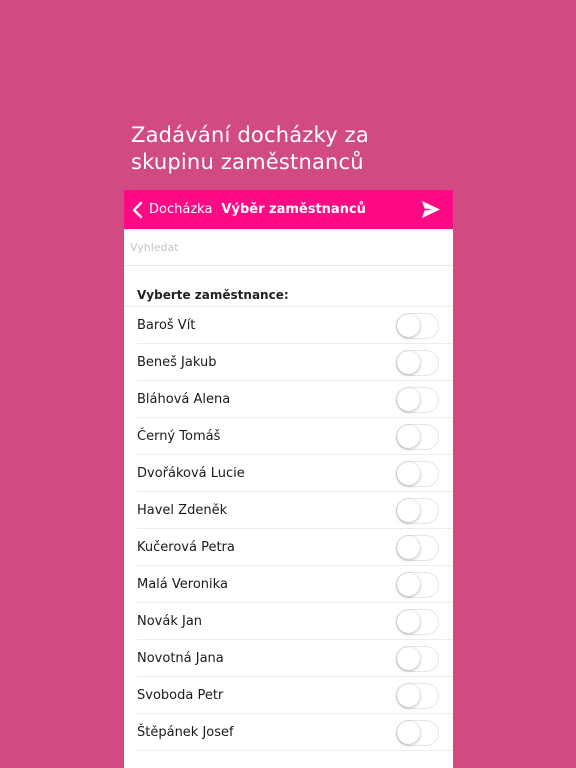 Image resolution: width=576 pixels, height=768 pixels. What do you see at coordinates (247, 162) in the screenshot?
I see `promo-headline-line-2: skupinu zaměstnanců` at bounding box center [247, 162].